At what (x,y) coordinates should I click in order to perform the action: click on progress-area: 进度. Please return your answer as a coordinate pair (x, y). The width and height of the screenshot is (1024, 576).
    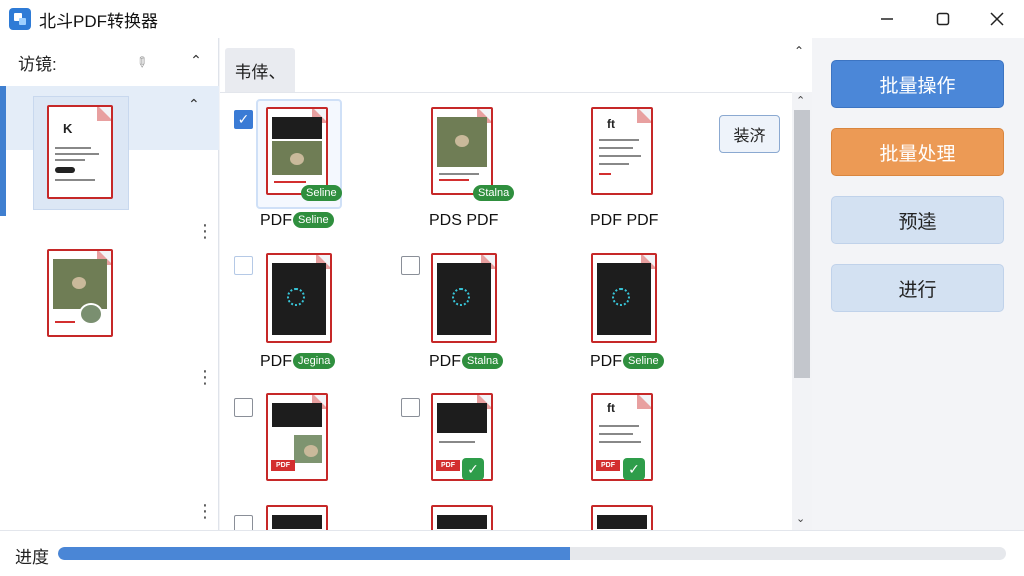
    Looking at the image, I should click on (512, 553).